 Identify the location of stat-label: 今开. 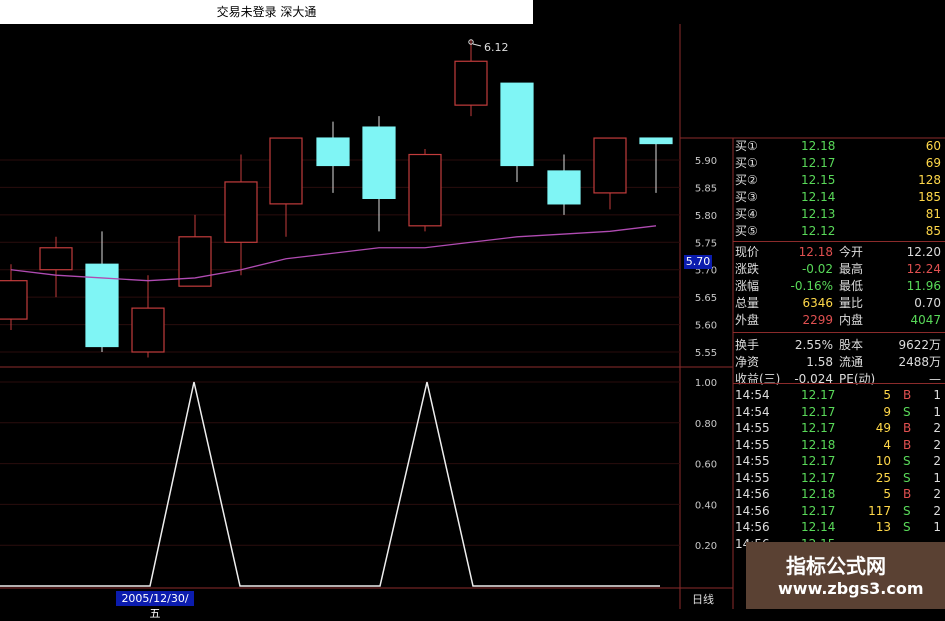
(851, 252).